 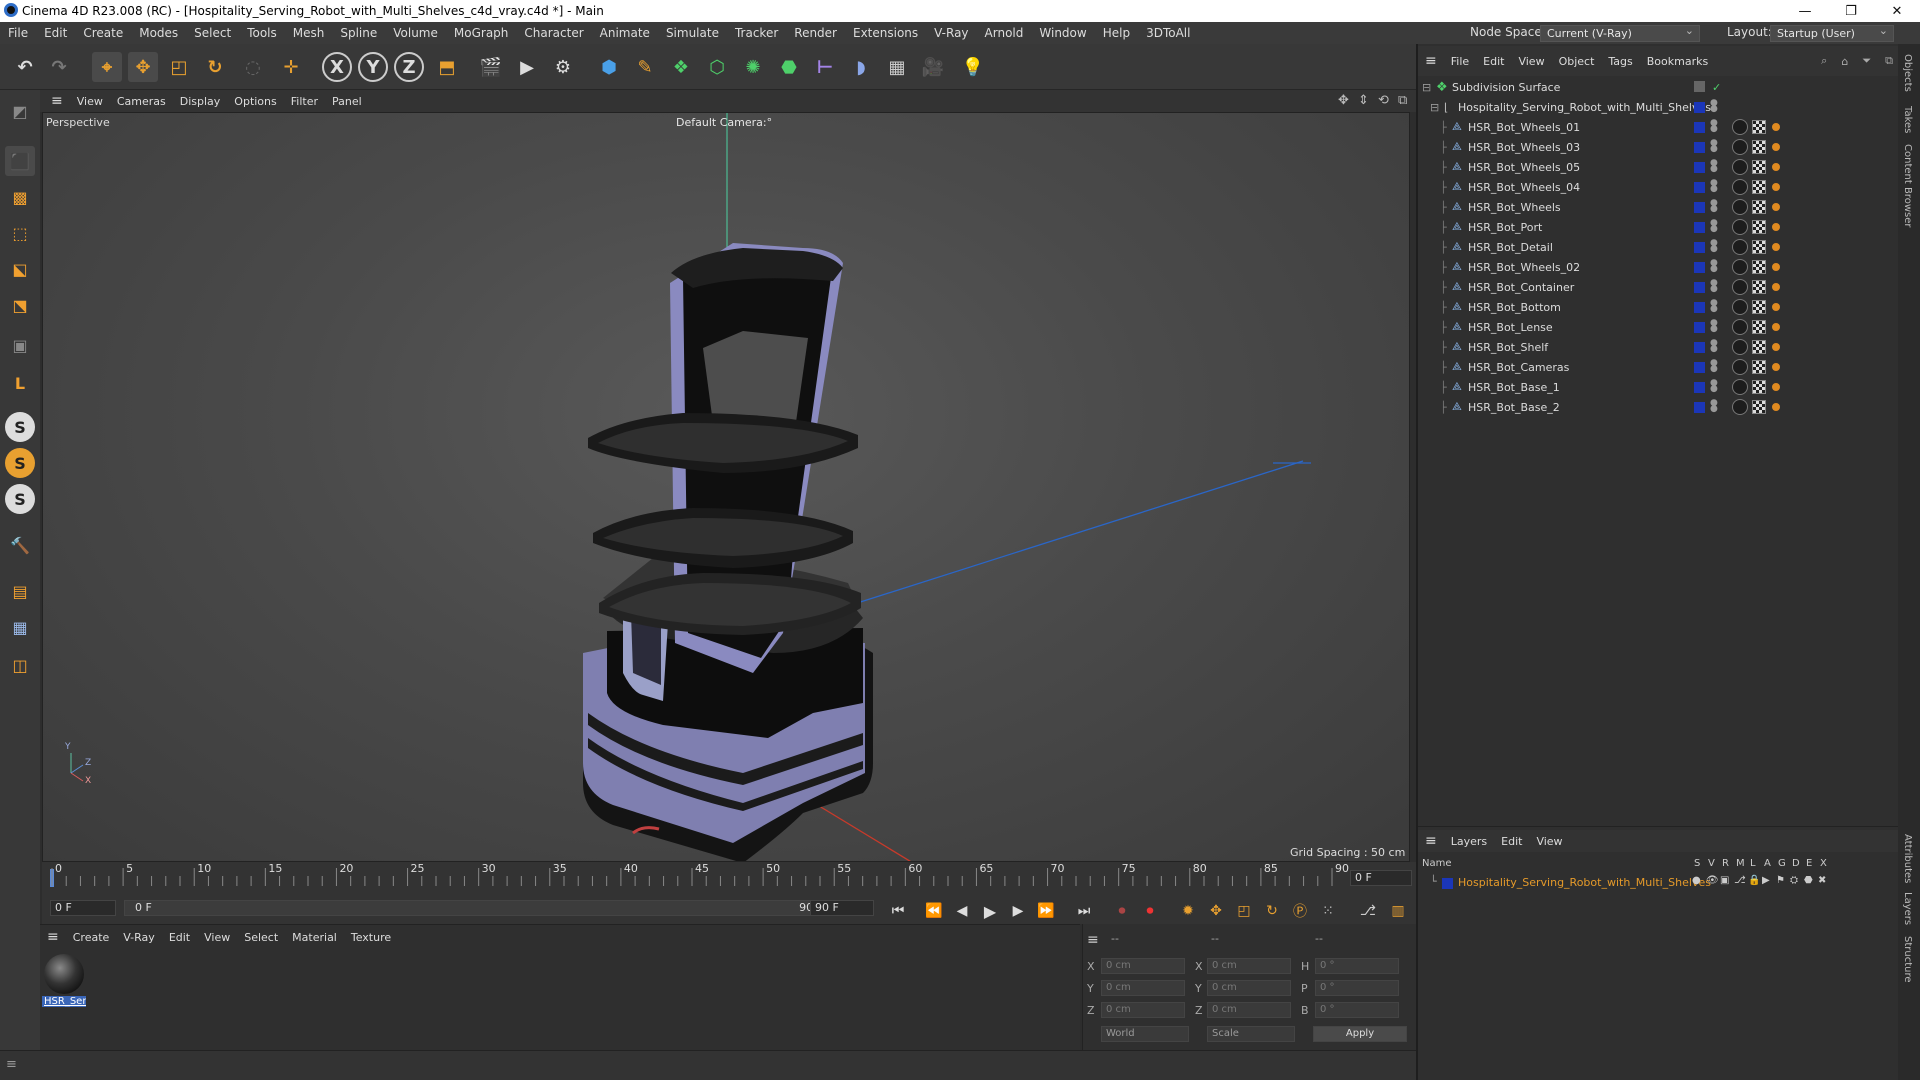 What do you see at coordinates (158, 33) in the screenshot?
I see `menu-modes: Modes` at bounding box center [158, 33].